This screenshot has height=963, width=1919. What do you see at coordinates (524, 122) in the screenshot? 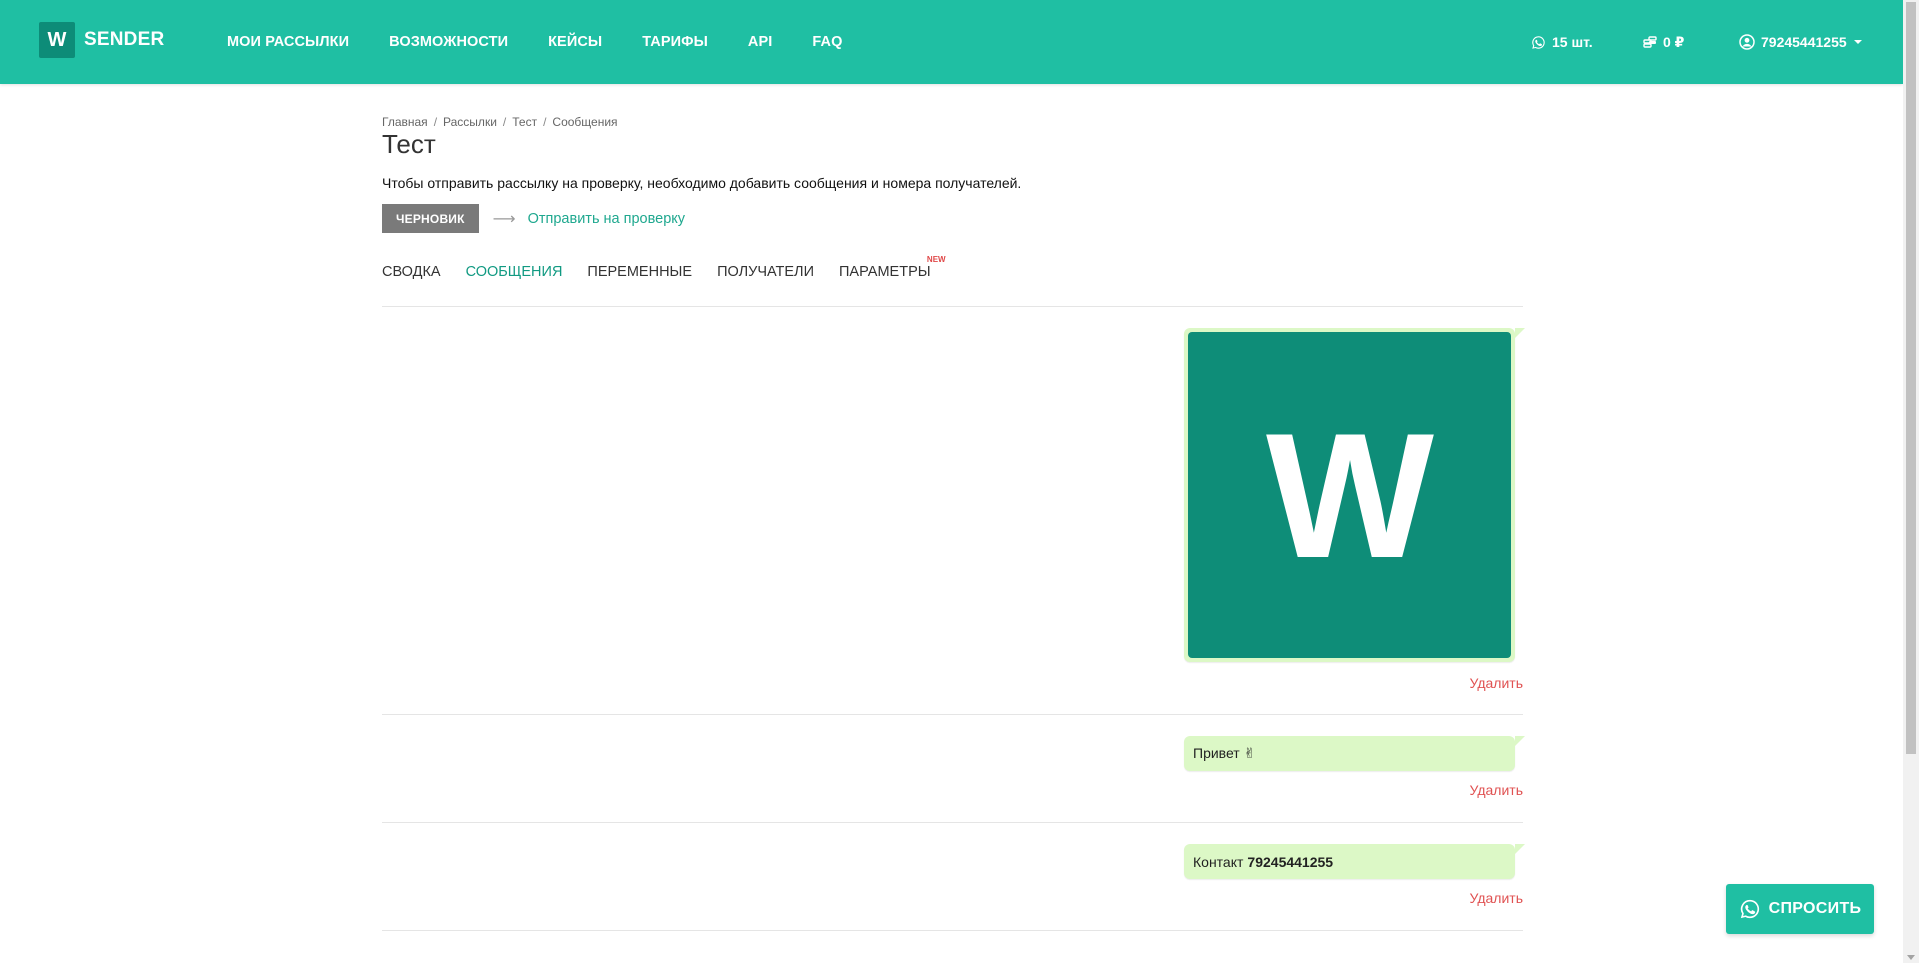
I see `breadcrumb-test: Тест` at bounding box center [524, 122].